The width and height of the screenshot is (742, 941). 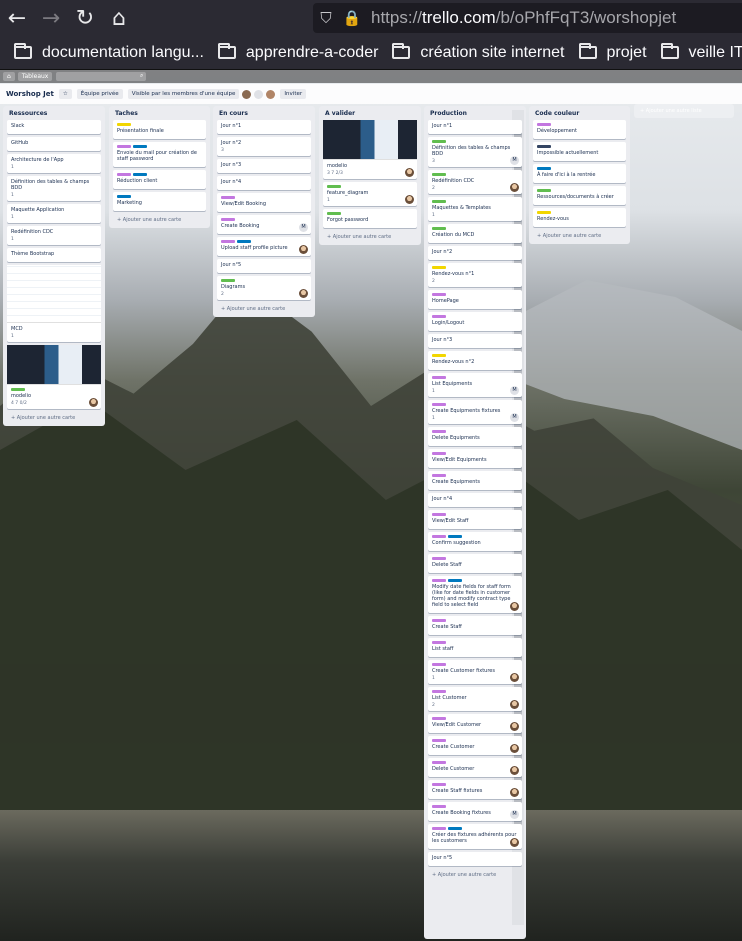 I want to click on card: Create Customer, so click(x=475, y=745).